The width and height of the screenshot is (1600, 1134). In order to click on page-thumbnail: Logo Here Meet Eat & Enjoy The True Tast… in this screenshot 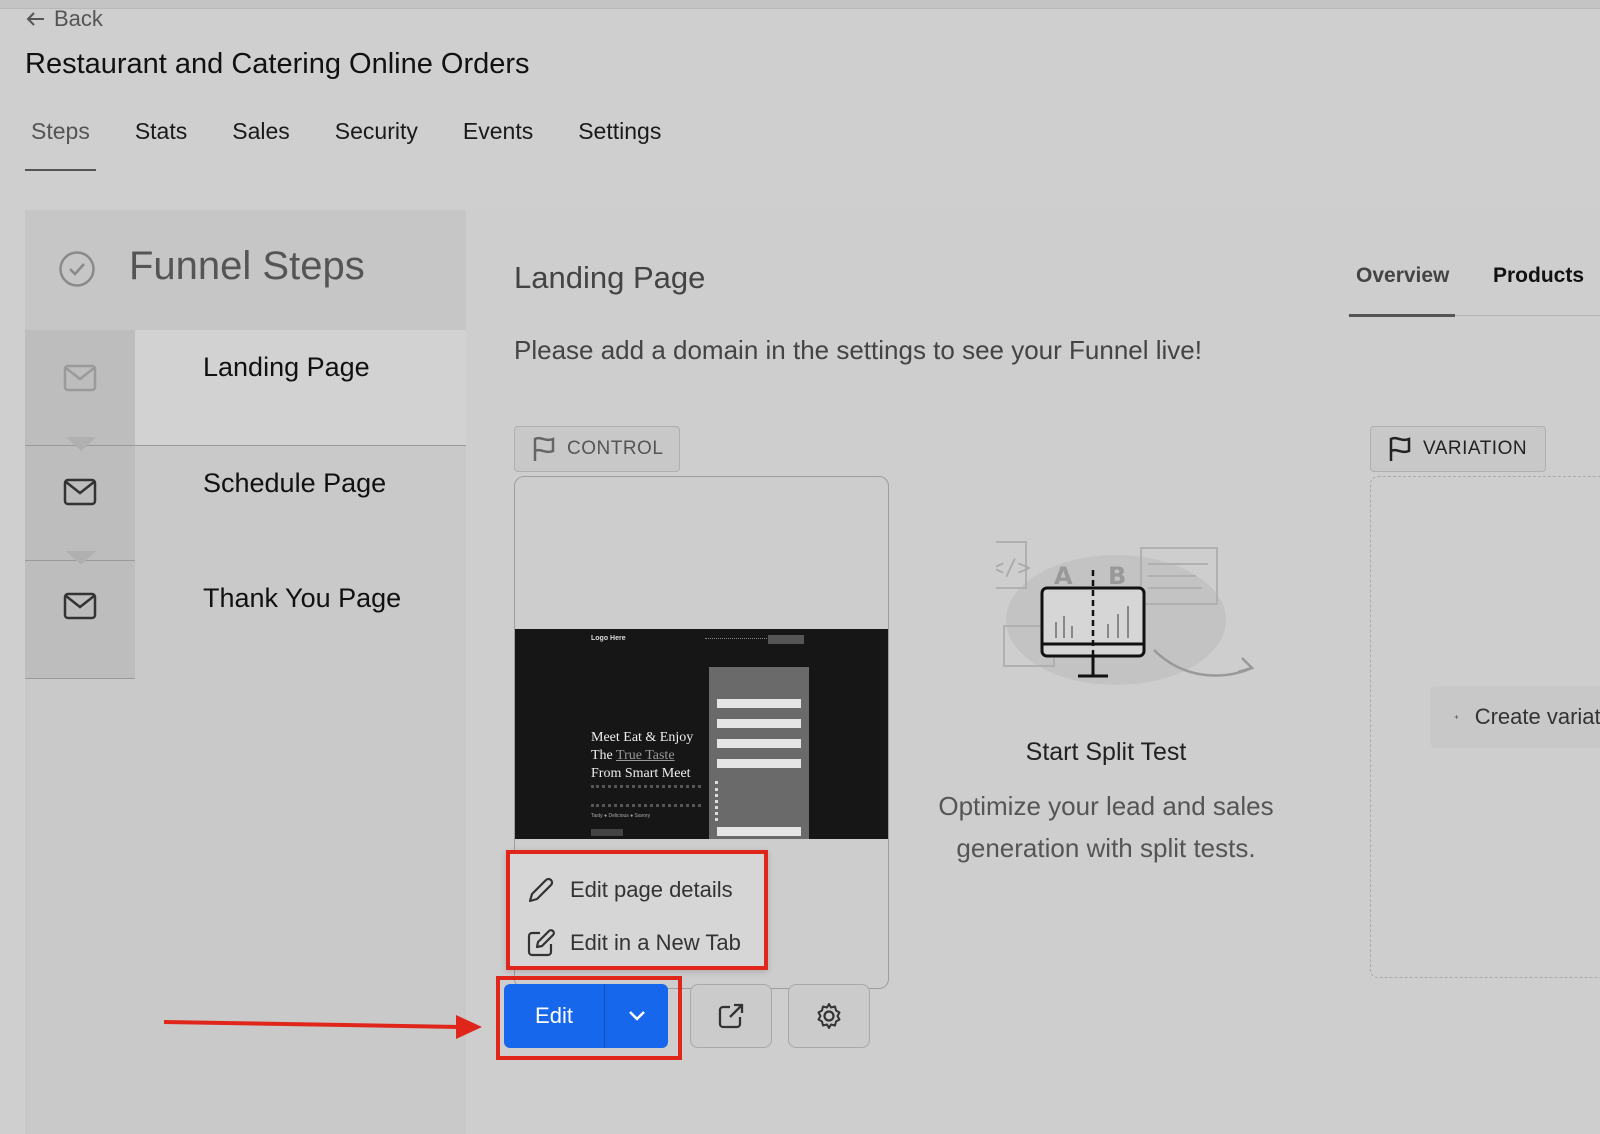, I will do `click(701, 734)`.